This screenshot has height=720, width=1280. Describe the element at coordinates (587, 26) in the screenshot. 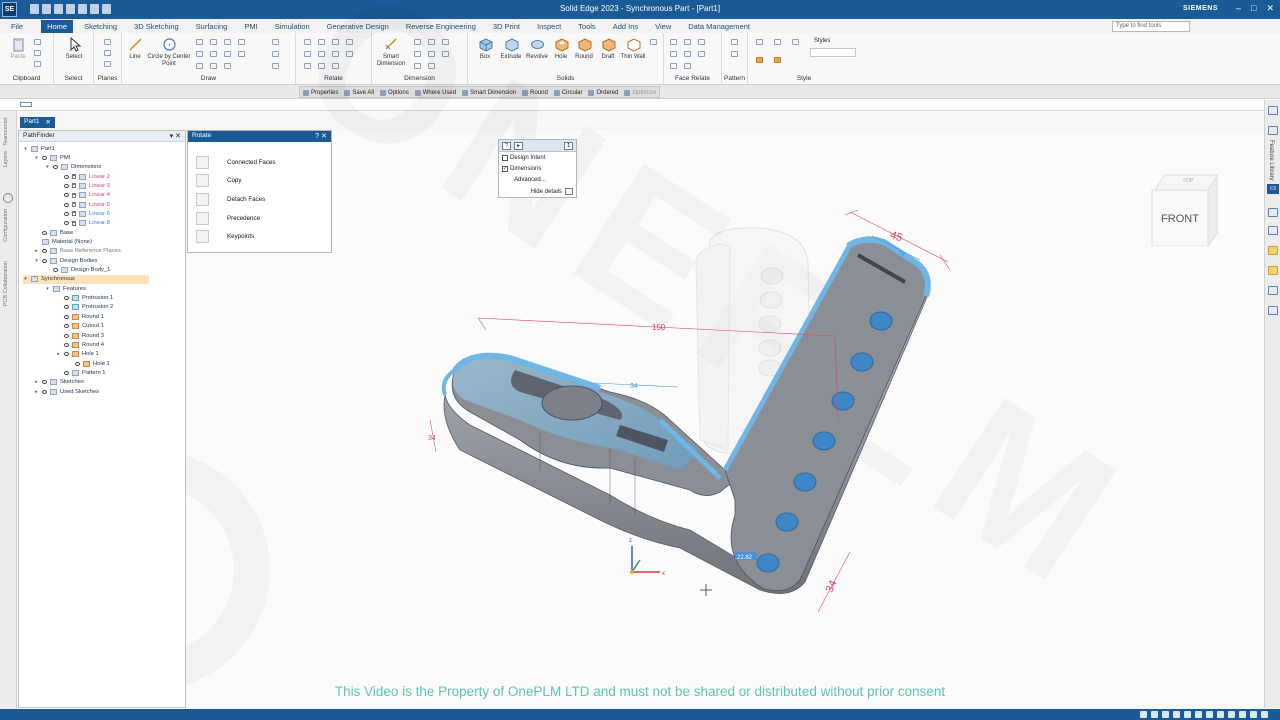

I see `tab-tools: Tools` at that location.